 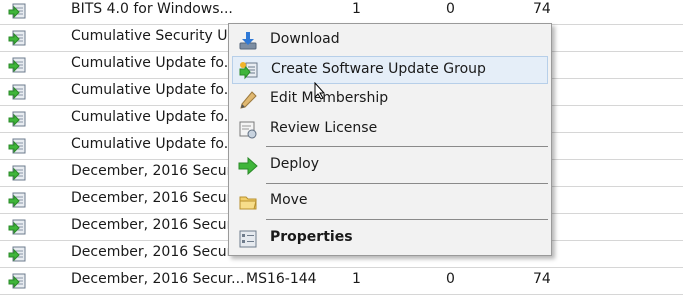 I want to click on mouse-cursor-icon, so click(x=320, y=91).